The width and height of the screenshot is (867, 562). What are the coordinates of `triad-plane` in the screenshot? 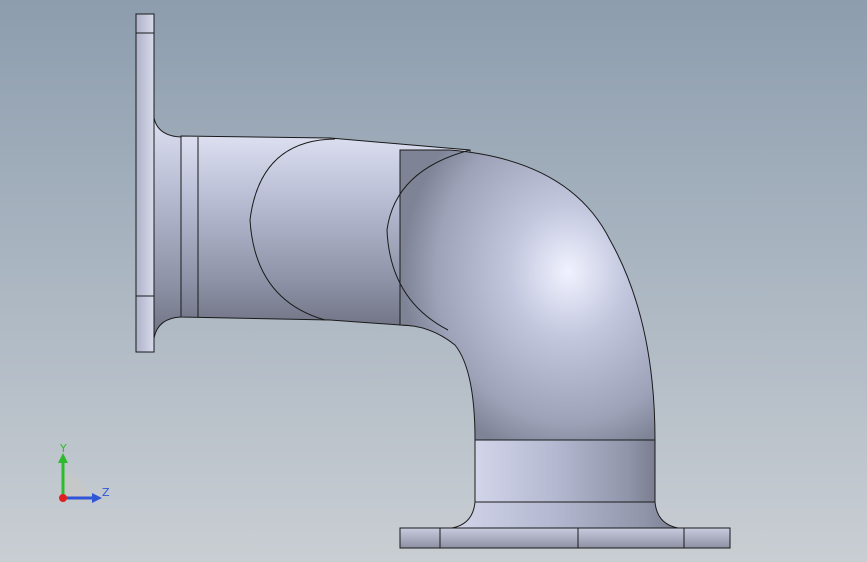 It's located at (75, 486).